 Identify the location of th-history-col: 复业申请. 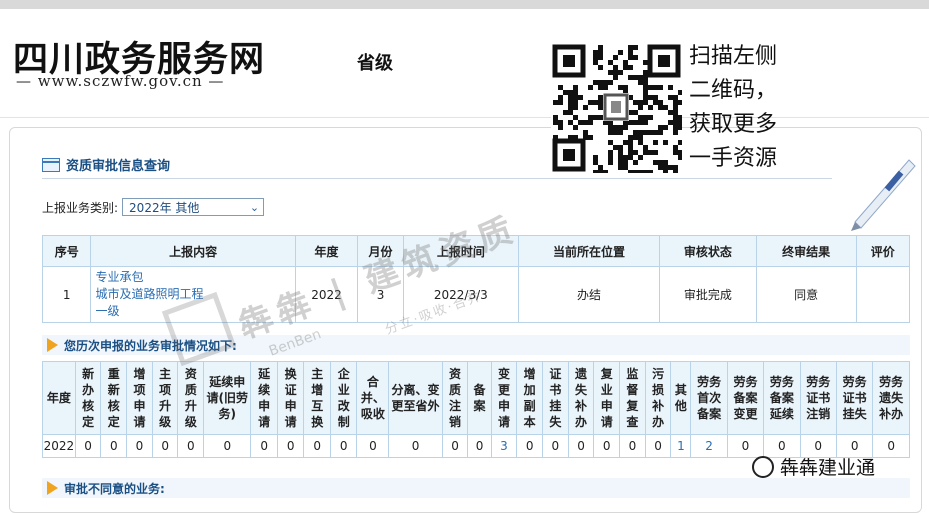
(607, 398).